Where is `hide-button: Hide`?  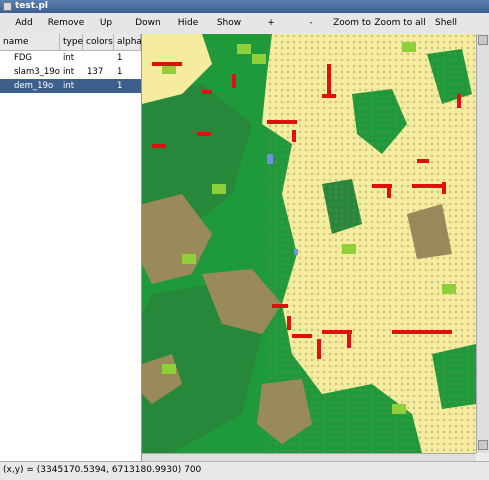
hide-button: Hide is located at coordinates (188, 23).